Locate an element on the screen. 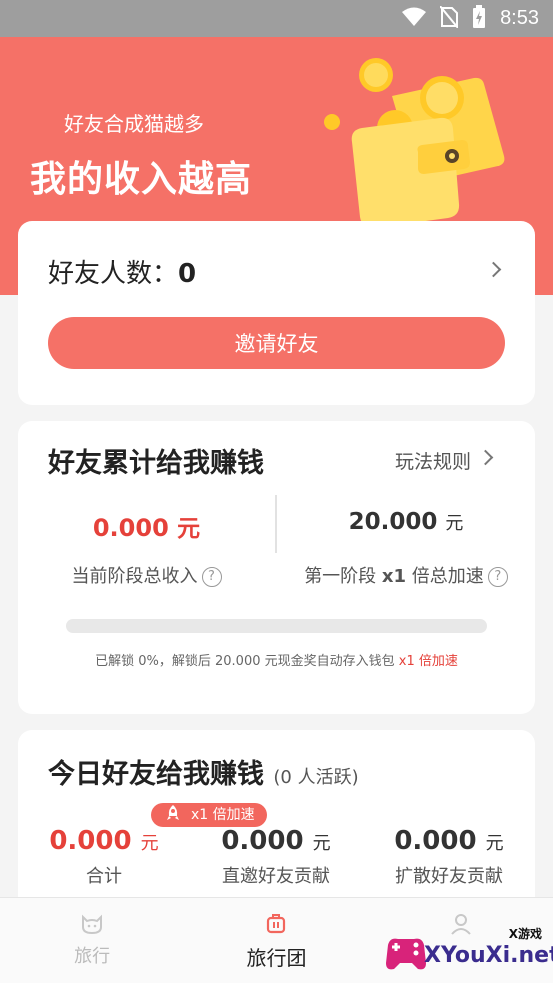  current-stage-amount: 0.000 元 is located at coordinates (146, 526).